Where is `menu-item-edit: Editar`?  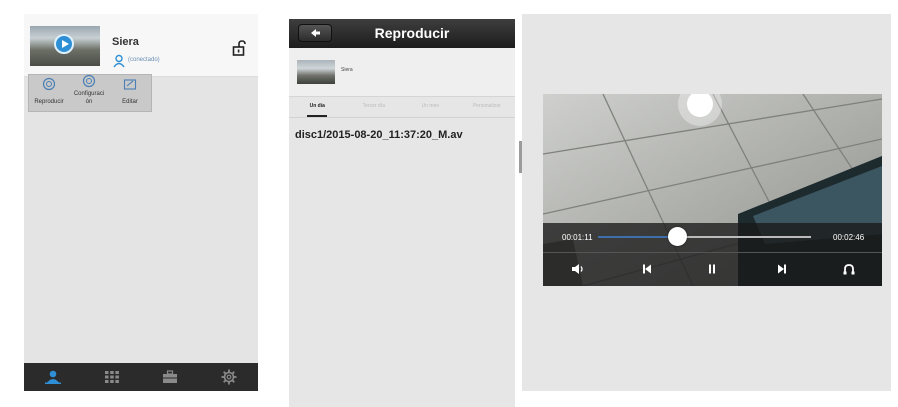 menu-item-edit: Editar is located at coordinates (130, 93).